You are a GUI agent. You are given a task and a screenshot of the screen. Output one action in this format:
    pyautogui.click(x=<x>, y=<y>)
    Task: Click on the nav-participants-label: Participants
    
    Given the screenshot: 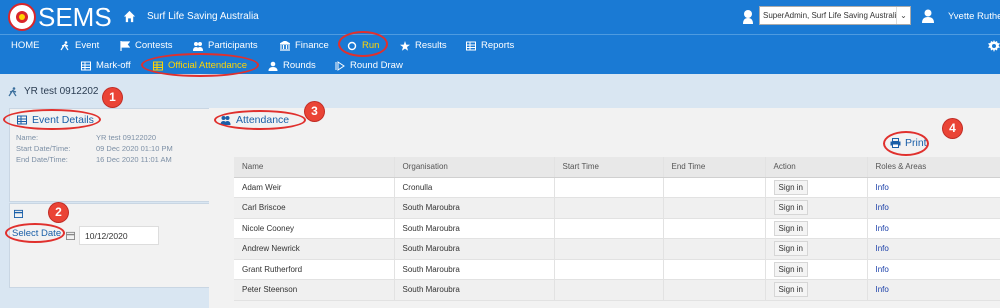 What is the action you would take?
    pyautogui.click(x=233, y=45)
    